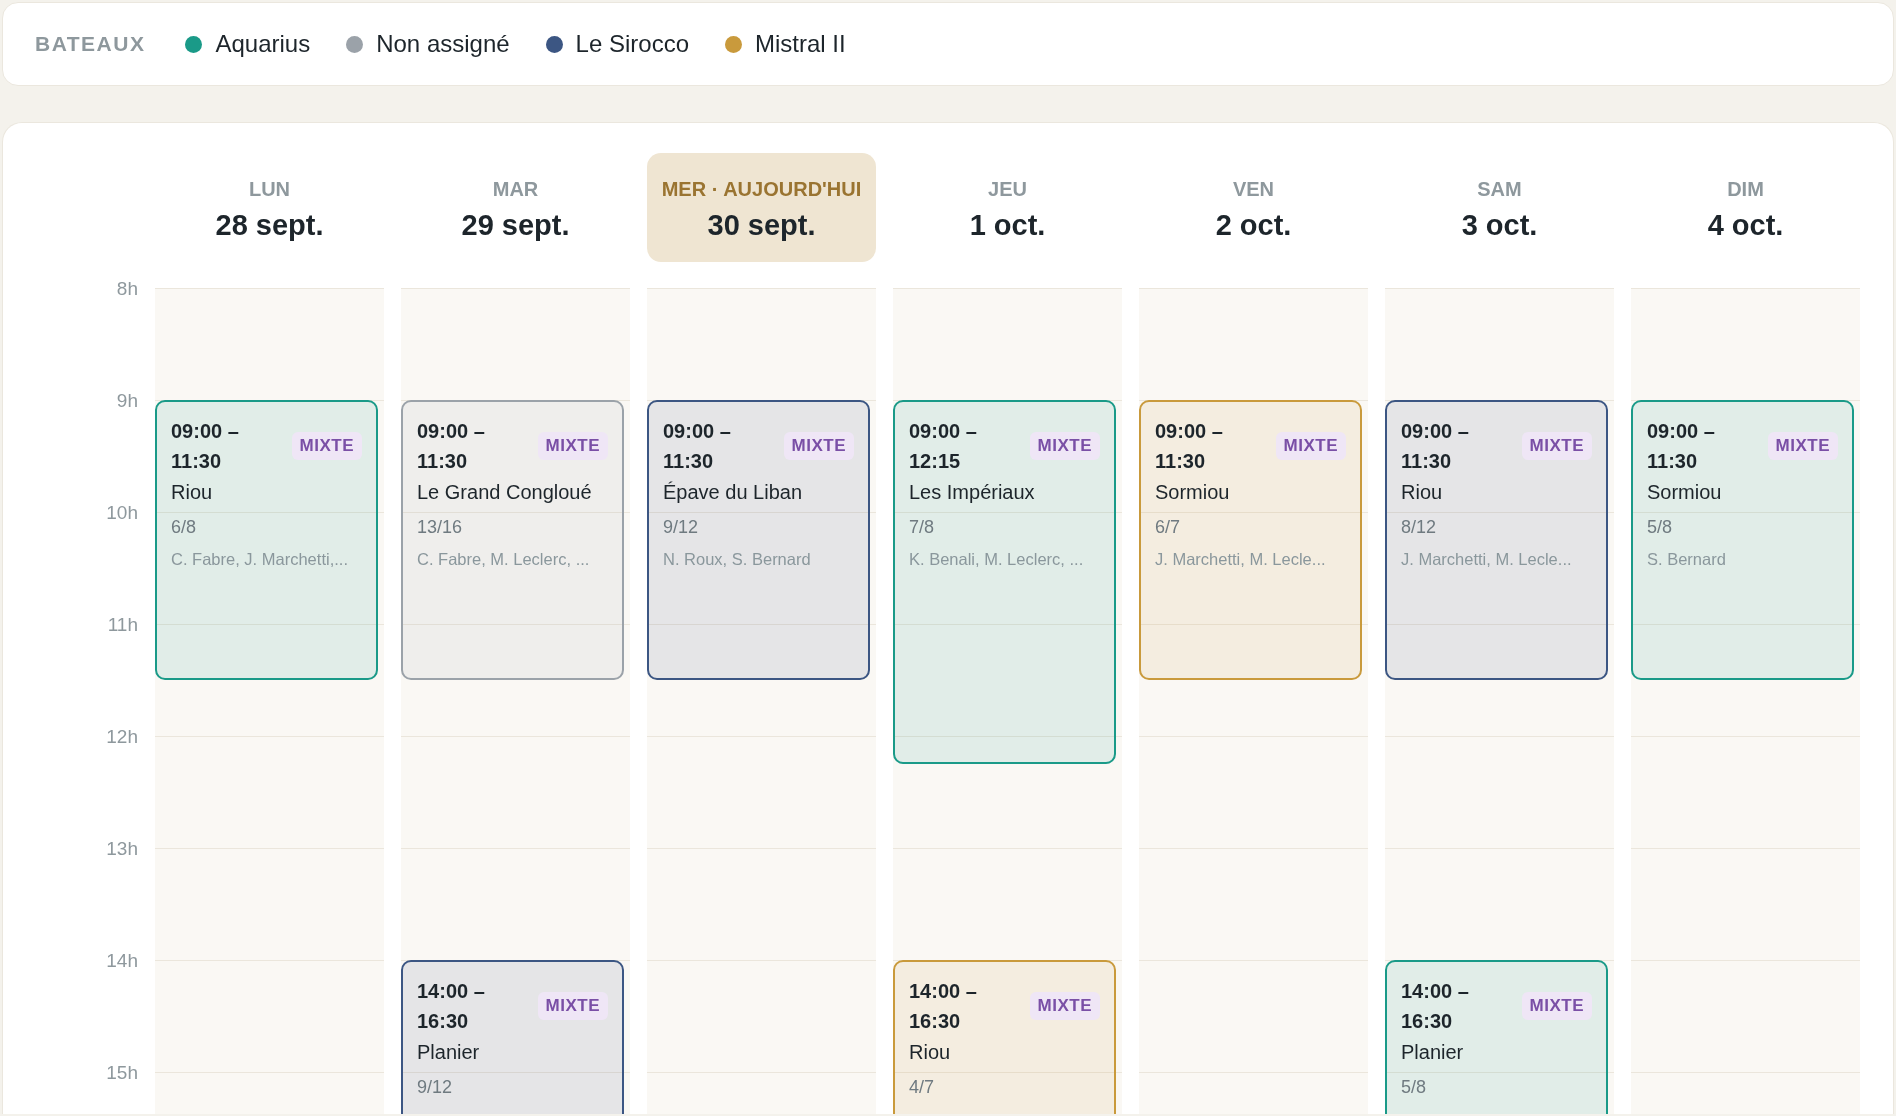 This screenshot has height=1116, width=1896. I want to click on weekday-label: DIM, so click(1745, 189).